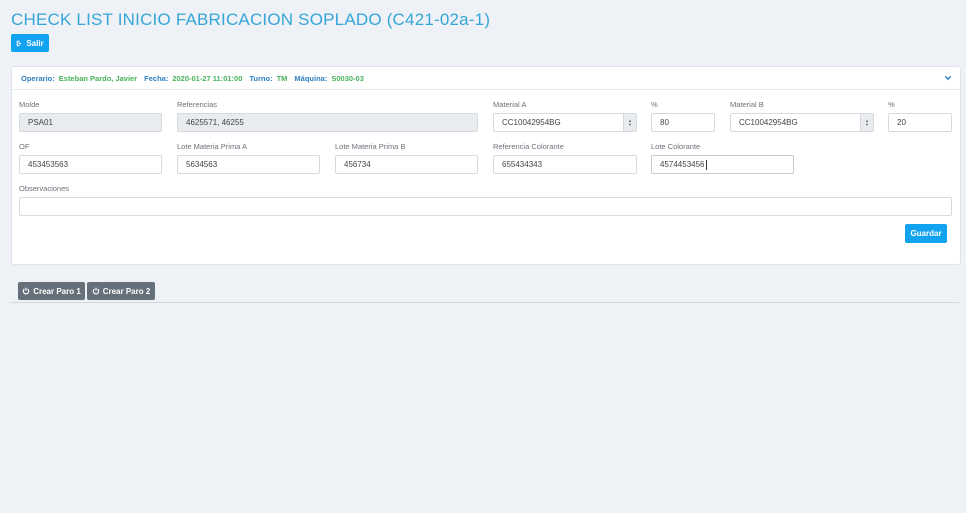  I want to click on salir-button: Salir, so click(30, 43).